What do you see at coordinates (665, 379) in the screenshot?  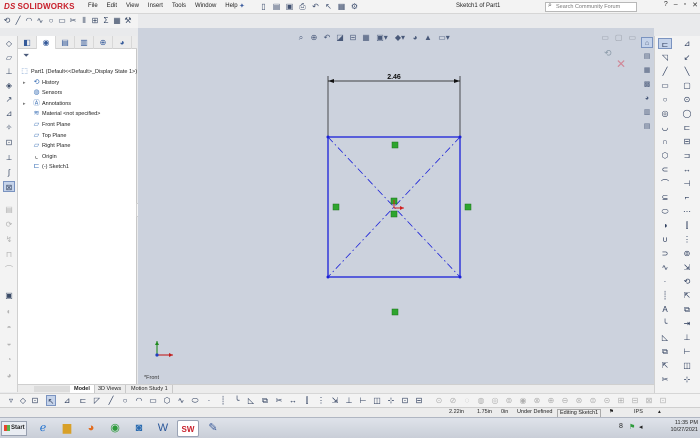 I see `trim-tool-icon: ✂` at bounding box center [665, 379].